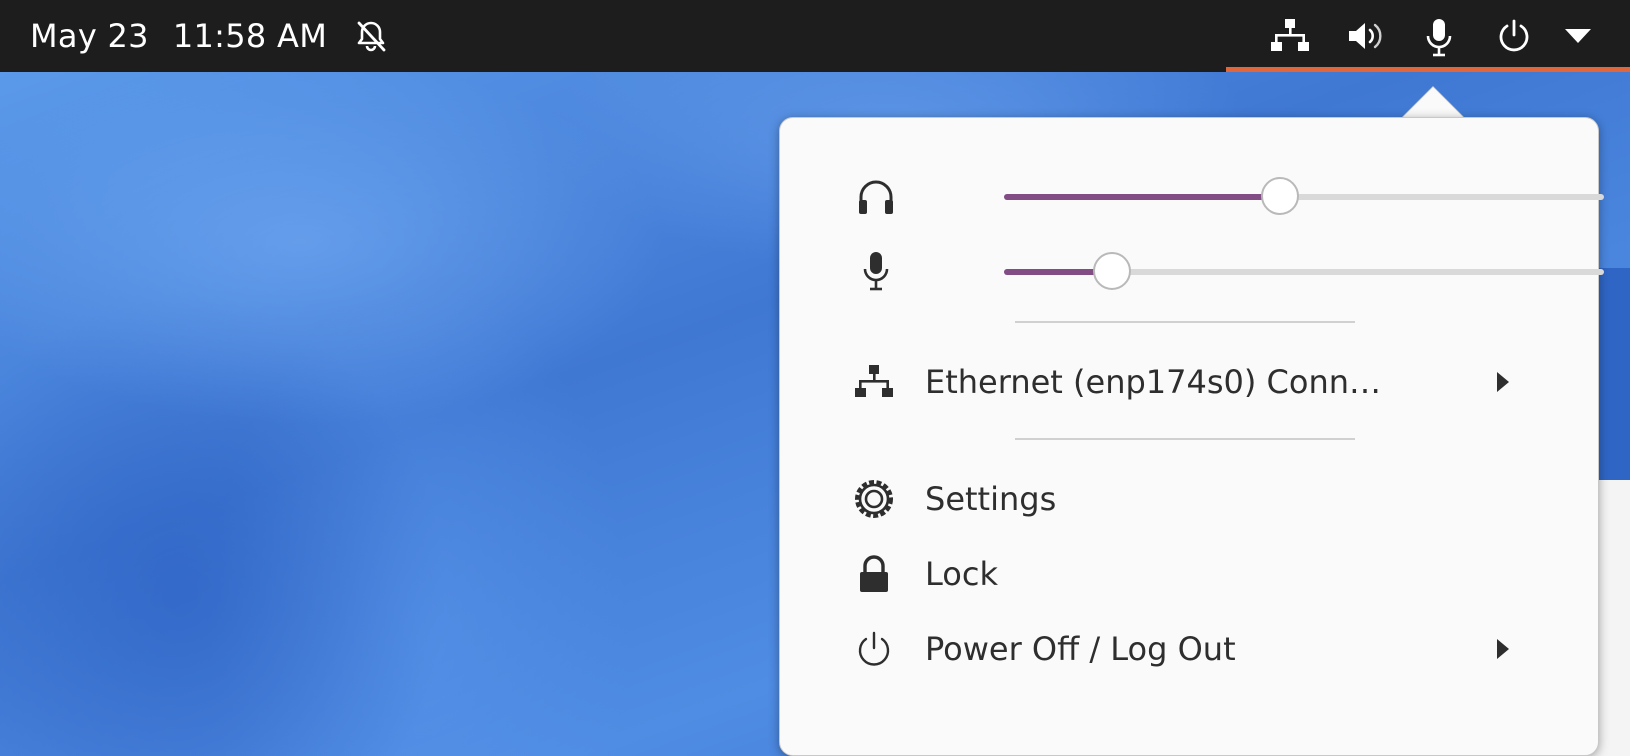 The width and height of the screenshot is (1630, 756). What do you see at coordinates (1280, 196) in the screenshot?
I see `output-volume-handle` at bounding box center [1280, 196].